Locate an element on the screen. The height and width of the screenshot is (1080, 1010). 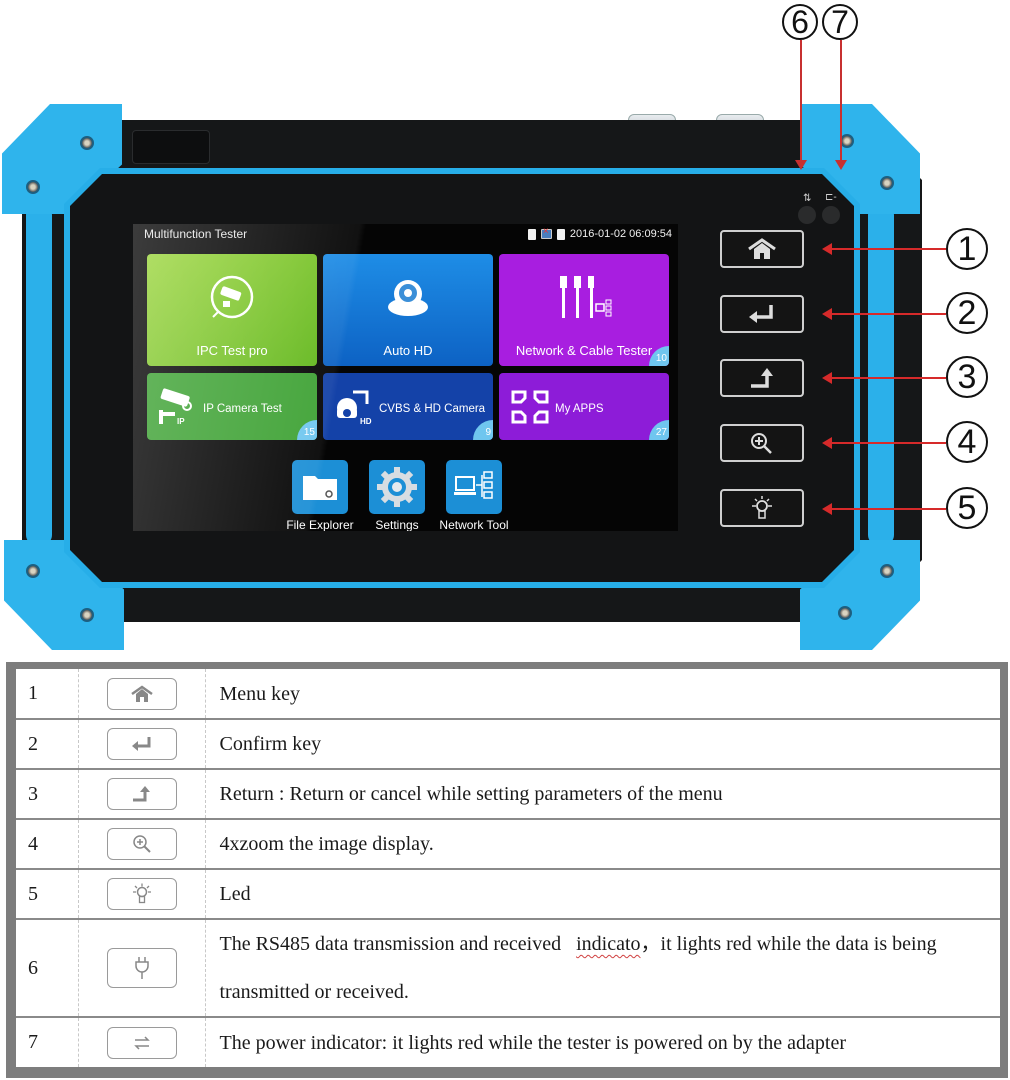
tile-label: Auto HD is located at coordinates (408, 350).